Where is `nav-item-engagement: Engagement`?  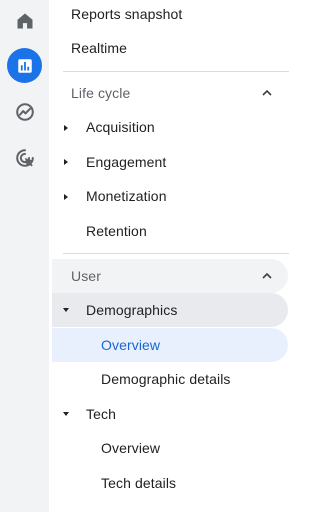 nav-item-engagement: Engagement is located at coordinates (126, 162).